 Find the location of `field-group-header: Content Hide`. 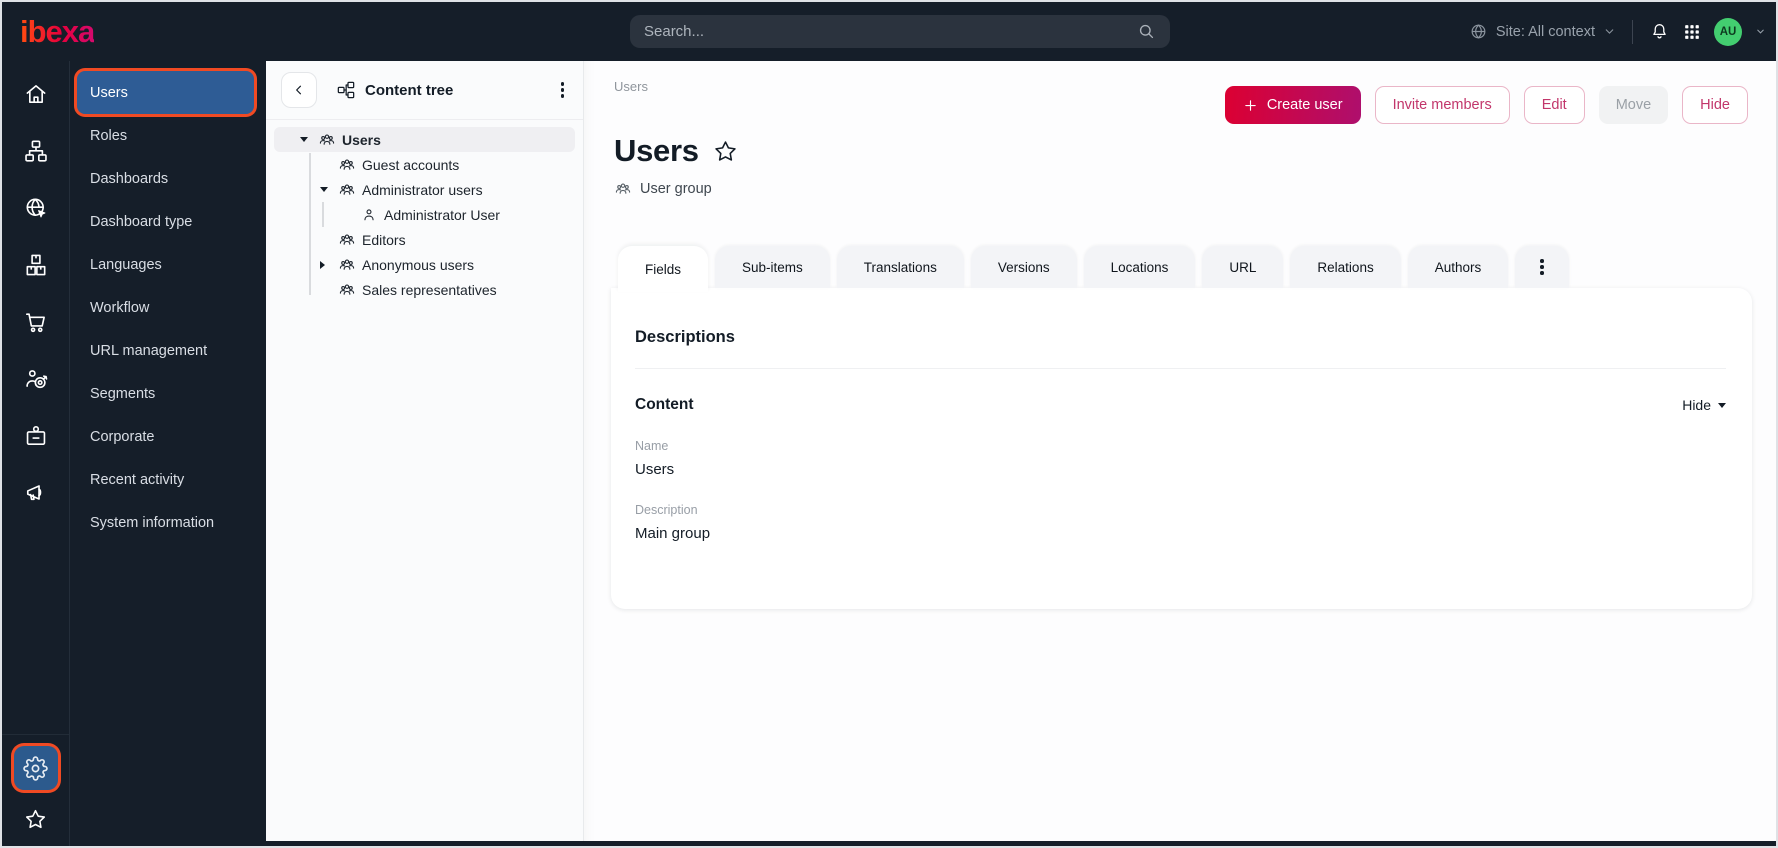

field-group-header: Content Hide is located at coordinates (1180, 405).